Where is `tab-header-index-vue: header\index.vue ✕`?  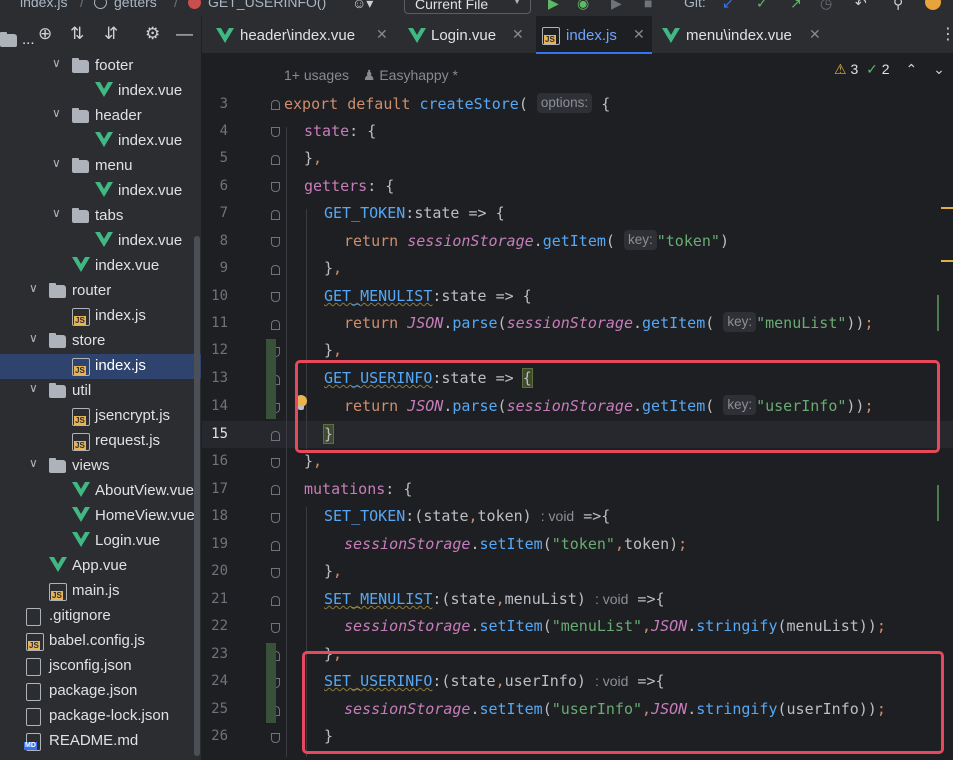
tab-header-index-vue: header\index.vue ✕ is located at coordinates (298, 35).